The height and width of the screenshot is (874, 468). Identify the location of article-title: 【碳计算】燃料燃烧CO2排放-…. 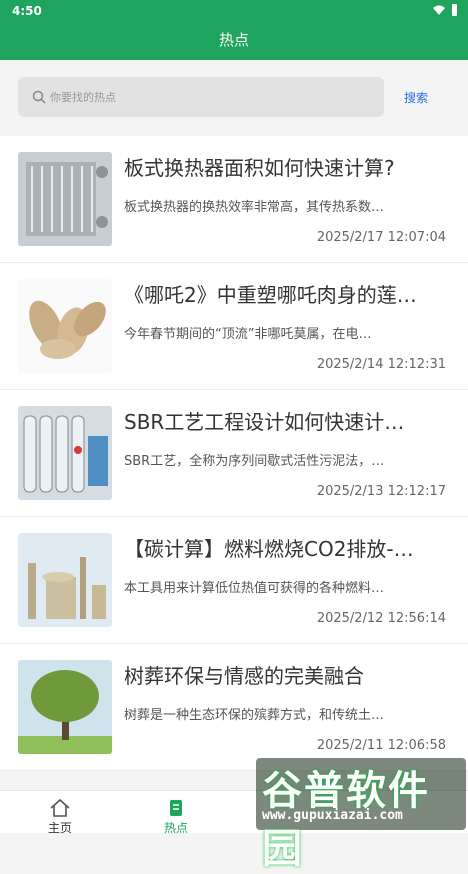
(269, 549).